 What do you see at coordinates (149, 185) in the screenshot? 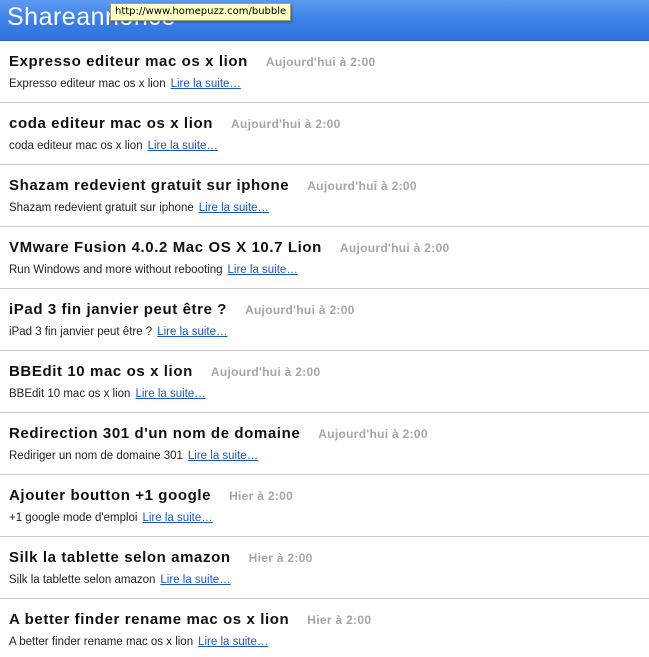
I see `article-title: Shazam redevient gratuit sur iphone` at bounding box center [149, 185].